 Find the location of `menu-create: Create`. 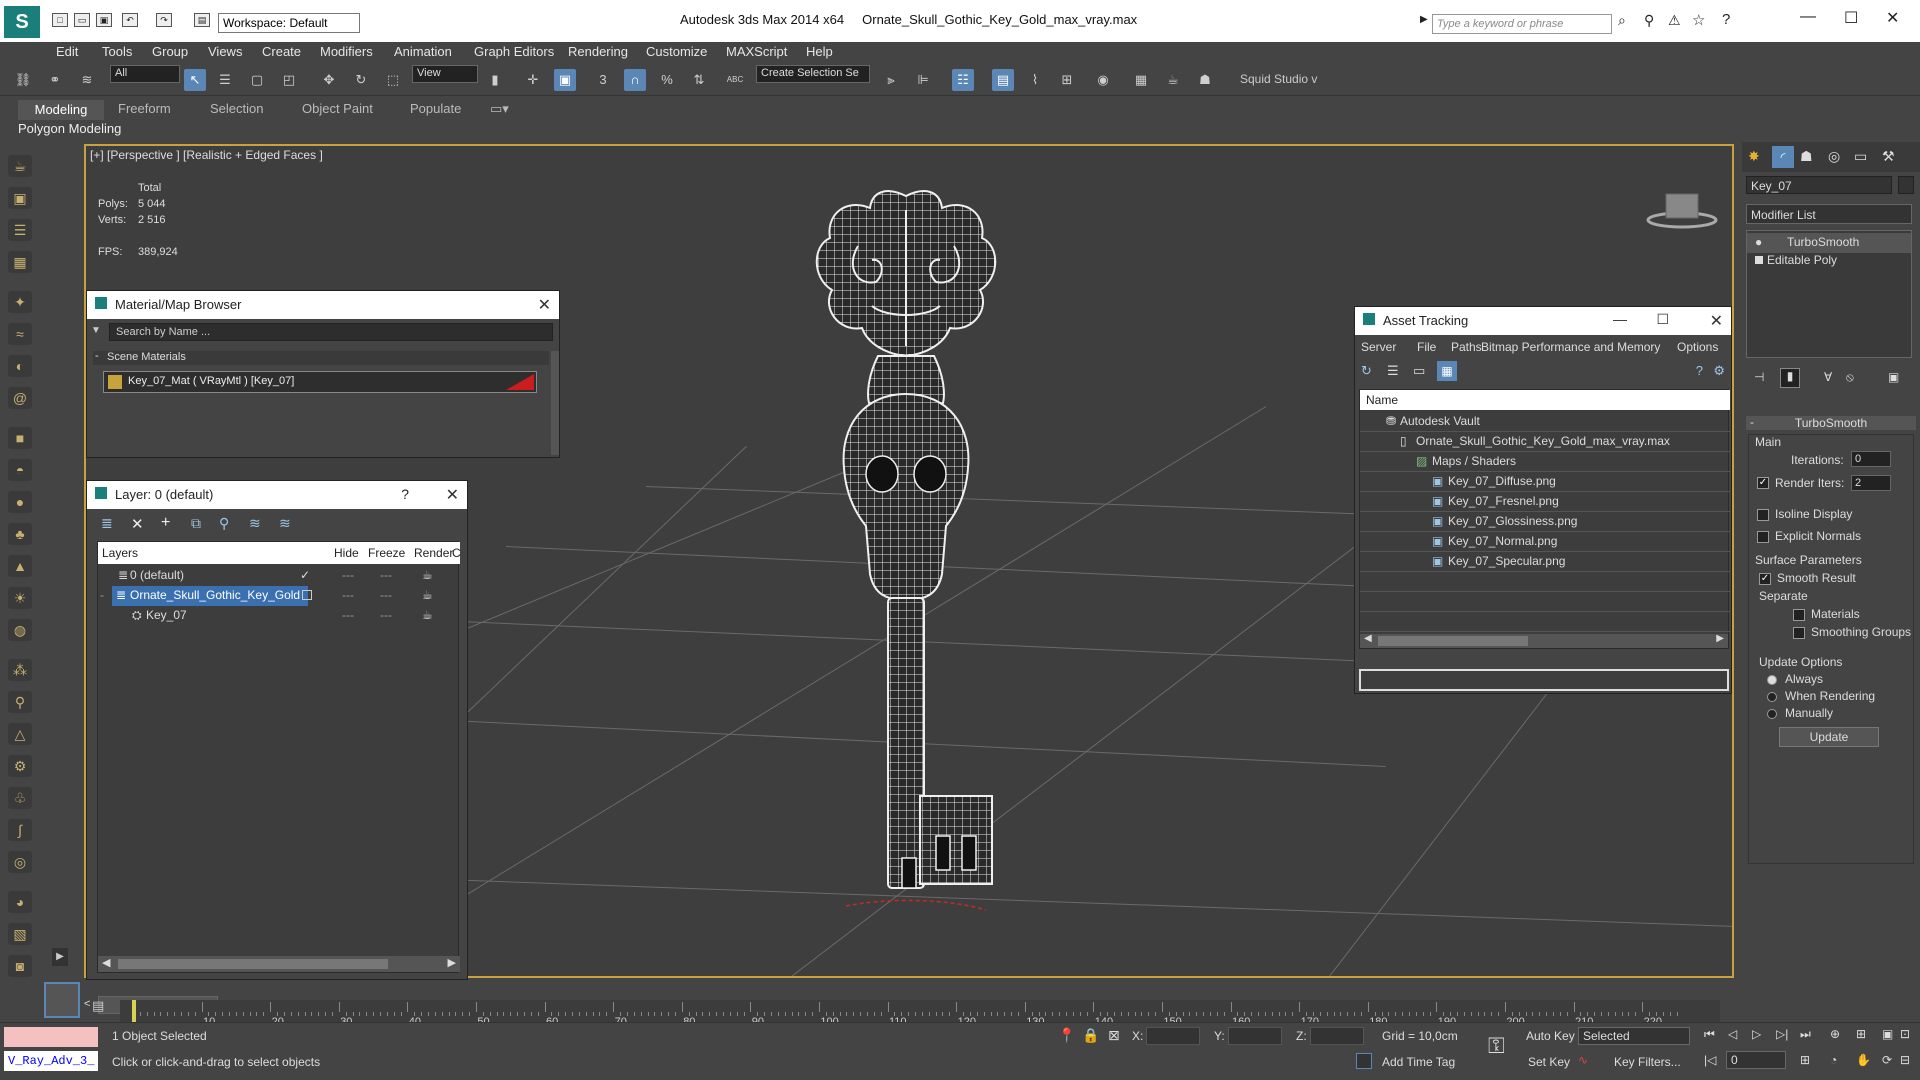

menu-create: Create is located at coordinates (281, 51).